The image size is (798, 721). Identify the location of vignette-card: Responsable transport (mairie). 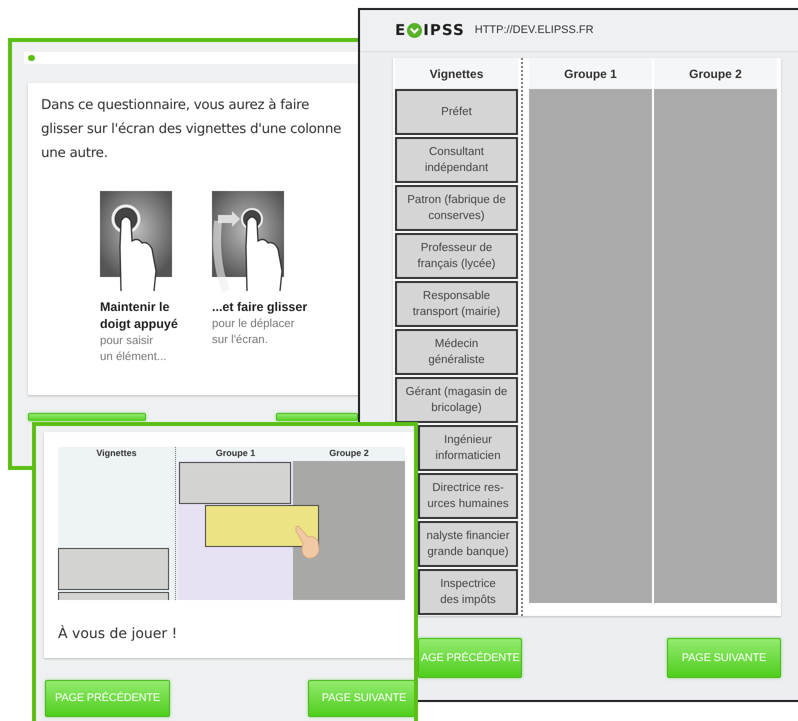
(456, 304).